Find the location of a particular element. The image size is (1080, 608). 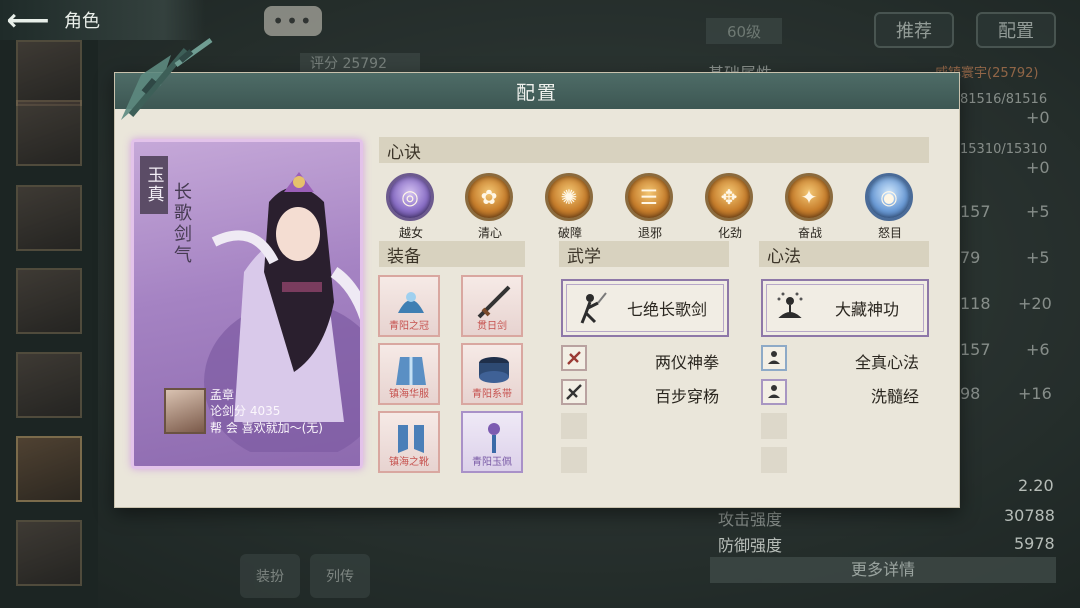

xinjue-label: 清心 is located at coordinates (489, 233).